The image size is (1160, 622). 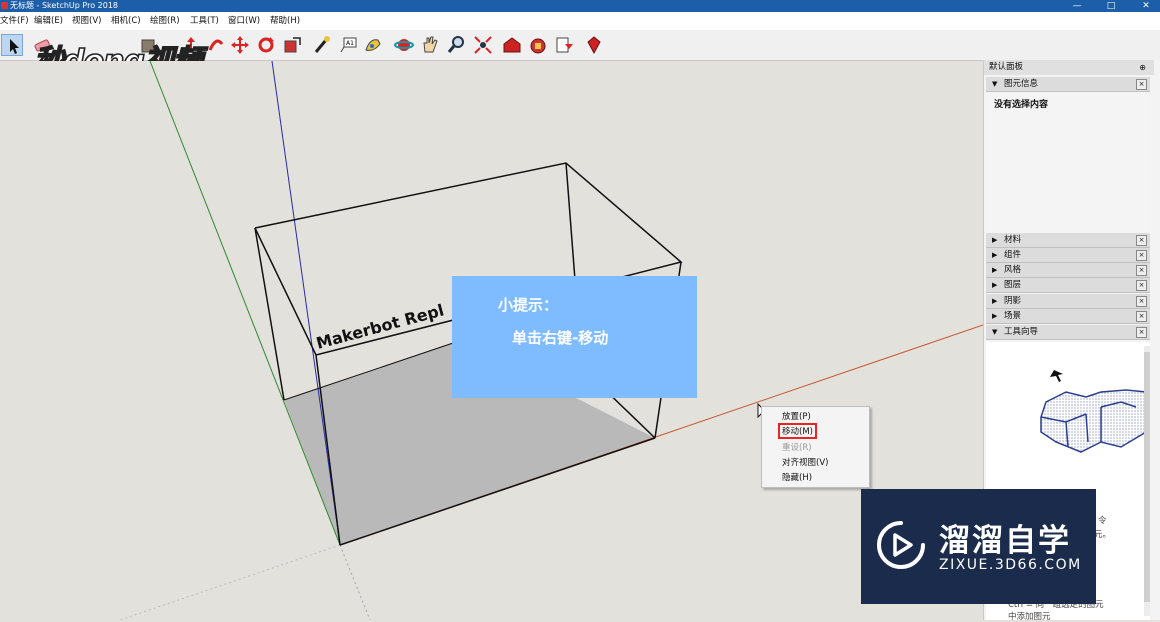 I want to click on entity-info-body: 没有选择内容, so click(x=1068, y=163).